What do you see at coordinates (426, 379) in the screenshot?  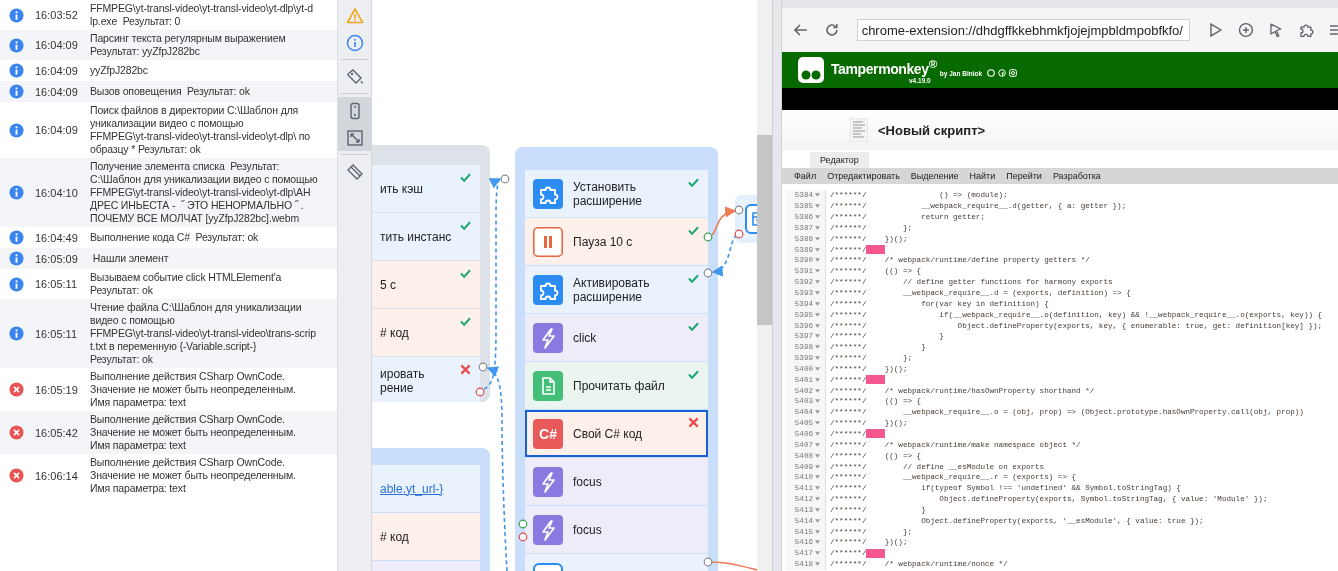 I see `action-block: ировать рение` at bounding box center [426, 379].